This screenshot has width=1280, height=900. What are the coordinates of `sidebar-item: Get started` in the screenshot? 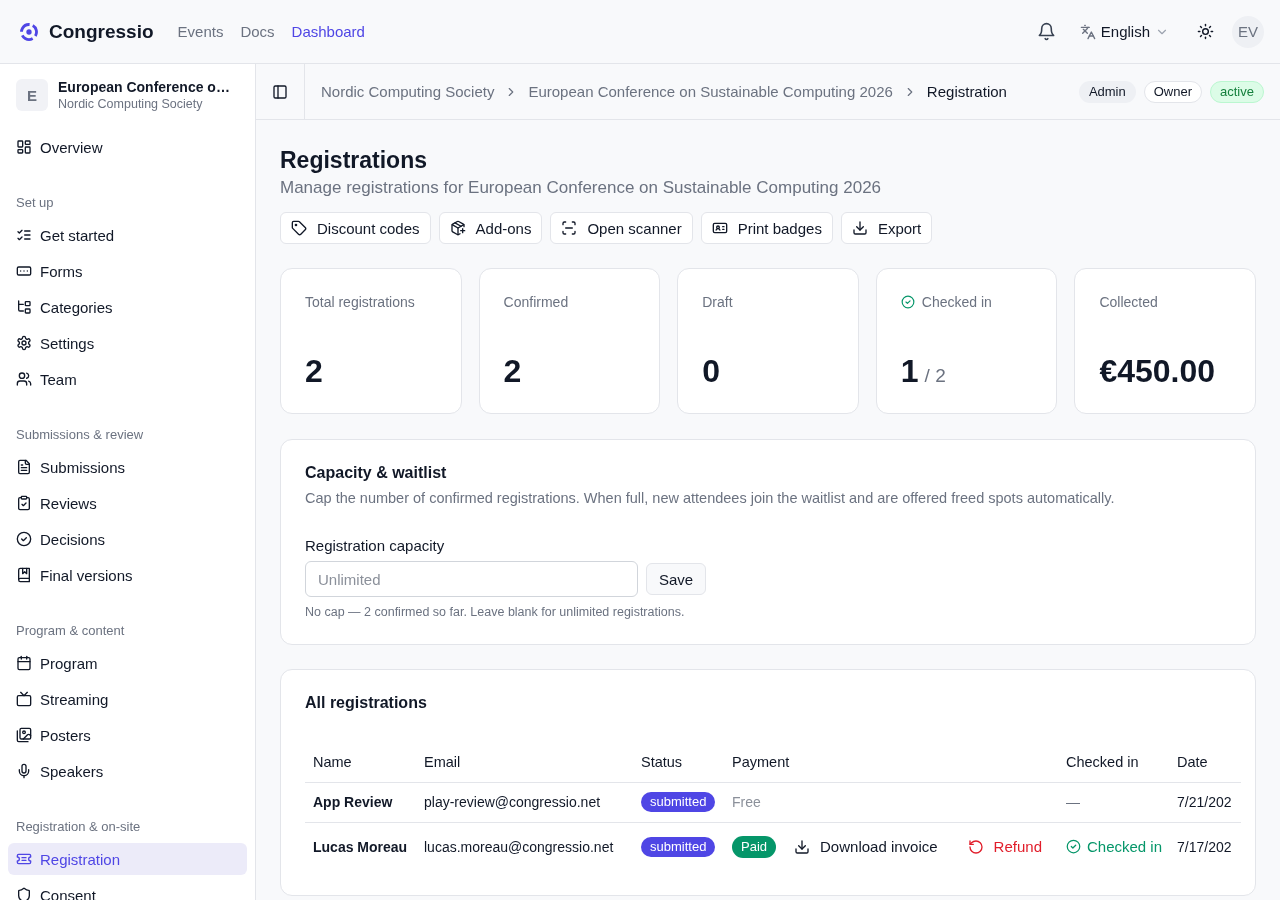 It's located at (127, 235).